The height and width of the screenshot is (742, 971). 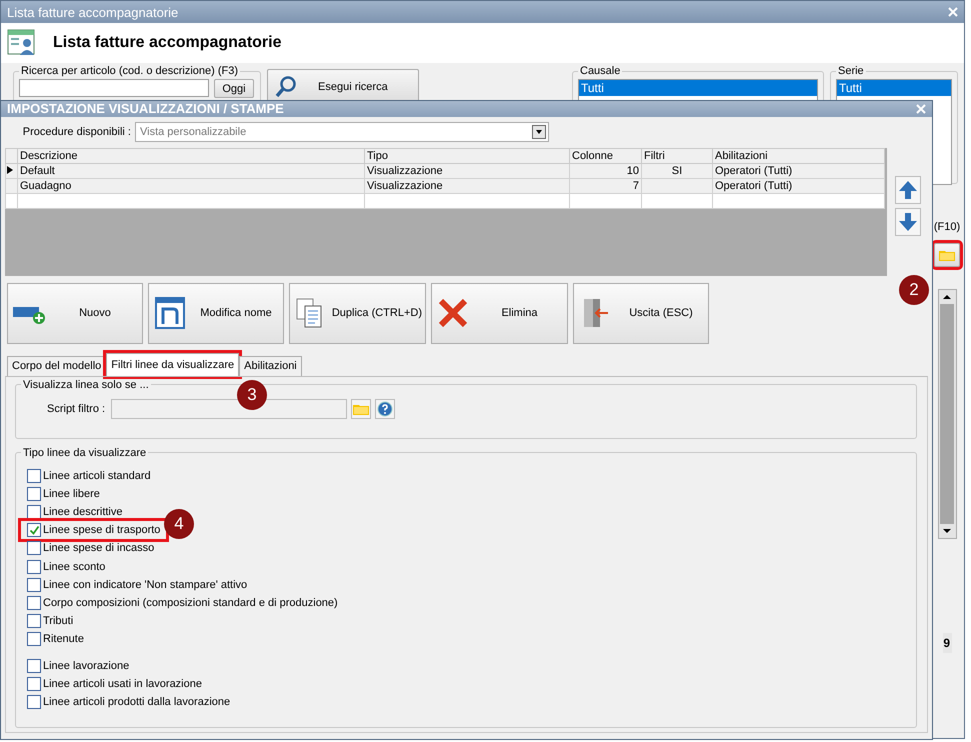 What do you see at coordinates (60, 493) in the screenshot?
I see `checkbox-row: Linee libere` at bounding box center [60, 493].